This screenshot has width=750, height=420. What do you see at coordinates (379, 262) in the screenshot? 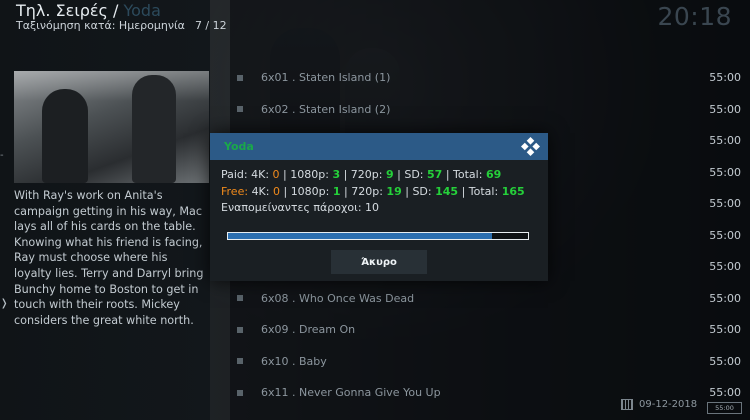
I see `cancel-button: Άκυρο` at bounding box center [379, 262].